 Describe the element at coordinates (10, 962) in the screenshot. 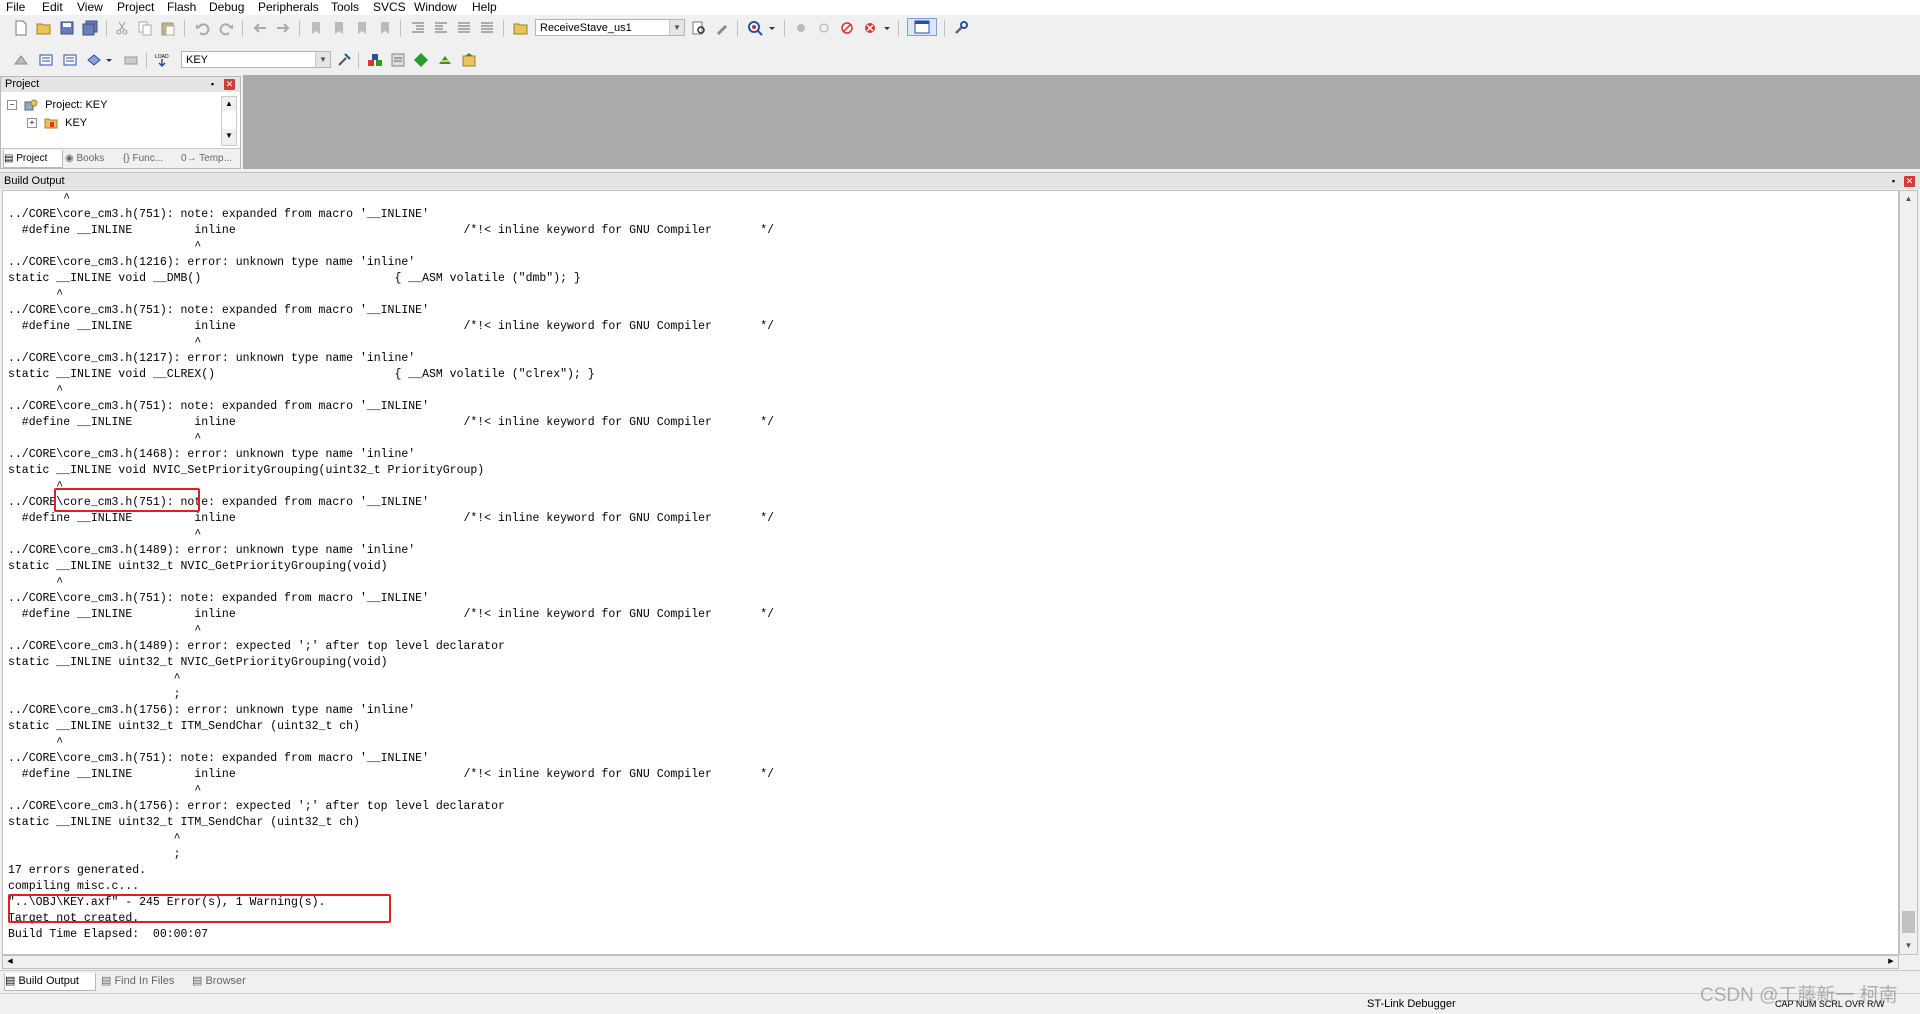

I see `scroll-left-icon: ◀` at that location.